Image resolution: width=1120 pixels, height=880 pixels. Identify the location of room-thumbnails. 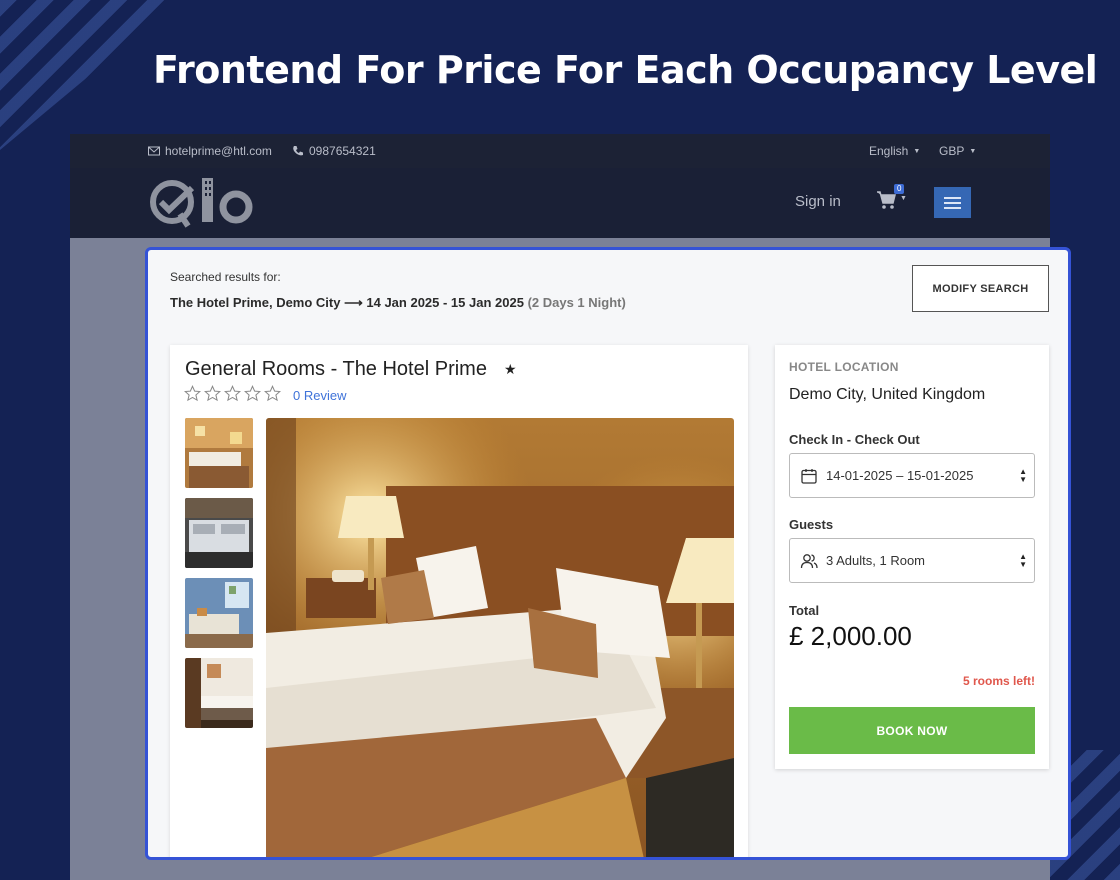
(219, 573).